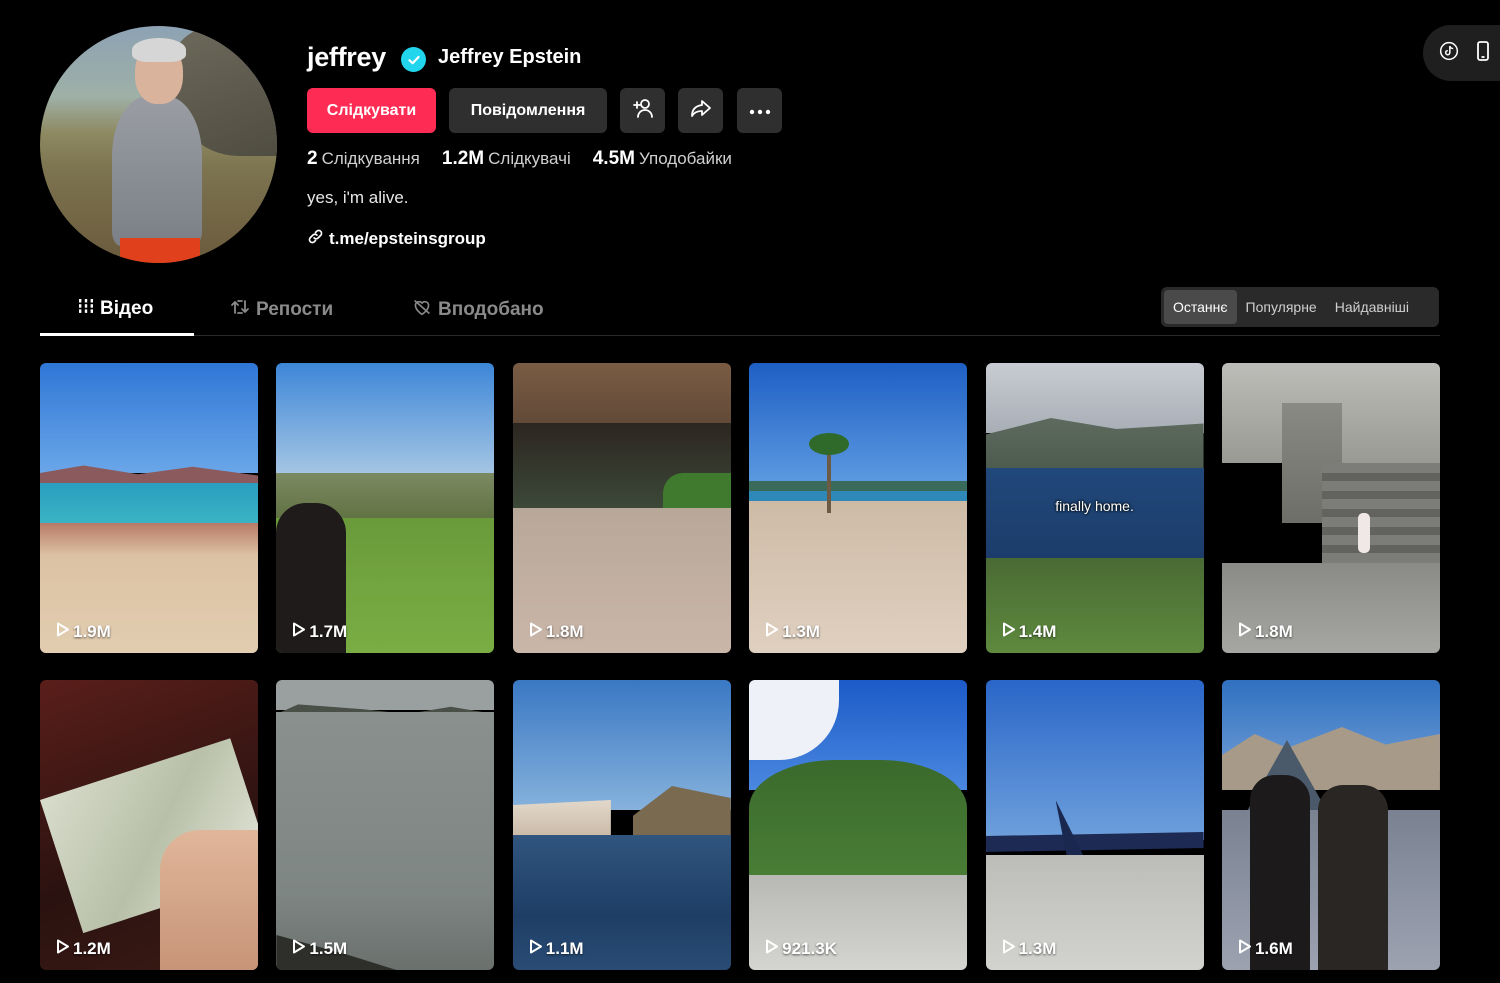 The height and width of the screenshot is (983, 1500). Describe the element at coordinates (858, 825) in the screenshot. I see `video-card: 921.3K` at that location.